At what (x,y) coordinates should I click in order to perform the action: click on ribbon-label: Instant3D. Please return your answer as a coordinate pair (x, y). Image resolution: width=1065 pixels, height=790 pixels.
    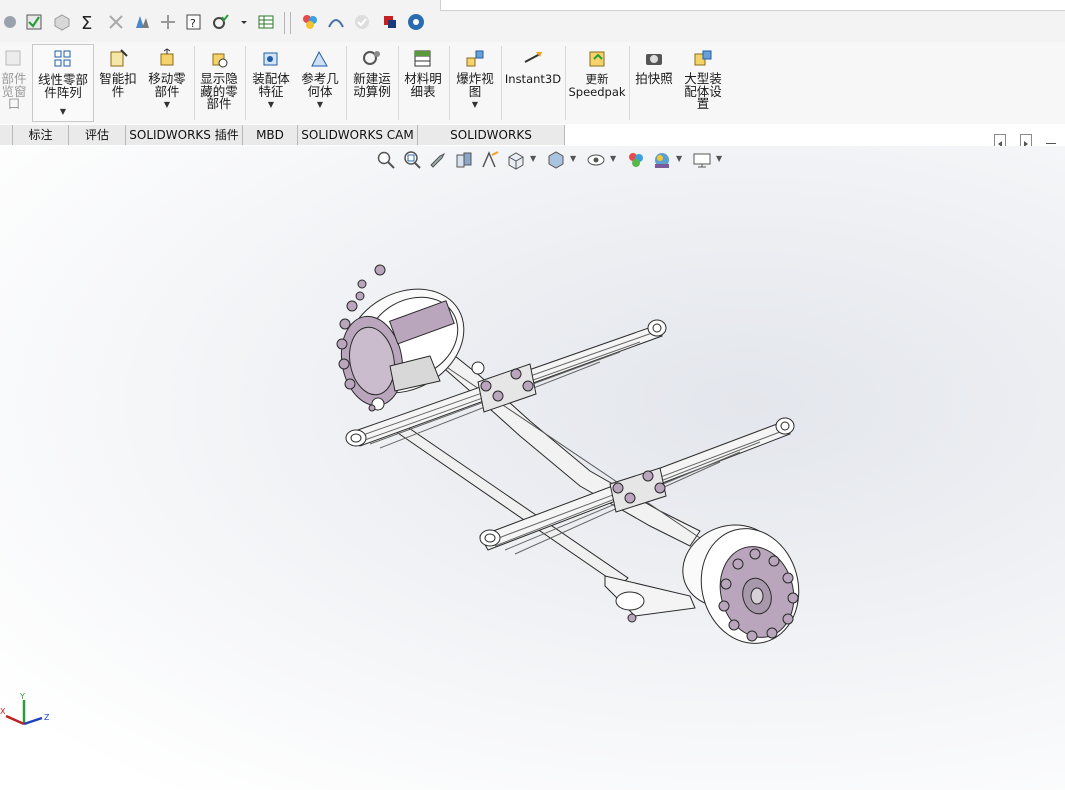
    Looking at the image, I should click on (533, 79).